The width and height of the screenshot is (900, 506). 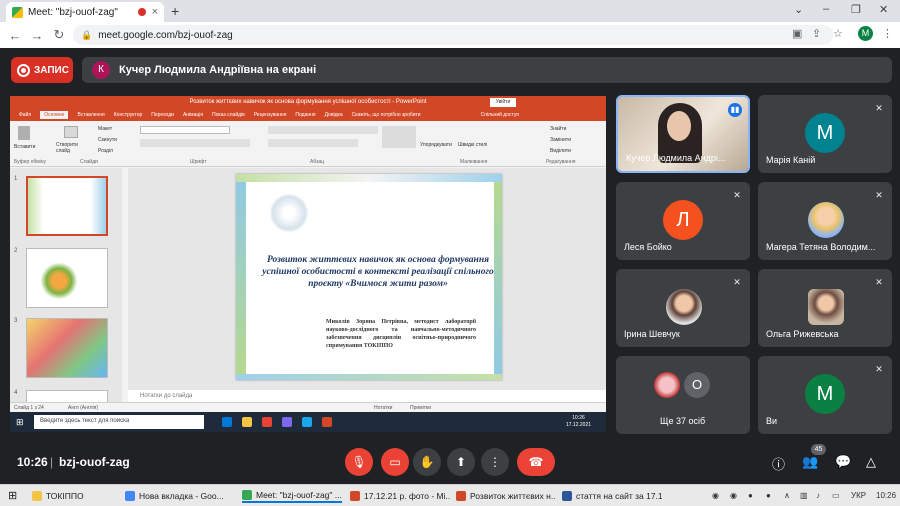 What do you see at coordinates (836, 495) in the screenshot?
I see `battery-icon: ▭` at bounding box center [836, 495].